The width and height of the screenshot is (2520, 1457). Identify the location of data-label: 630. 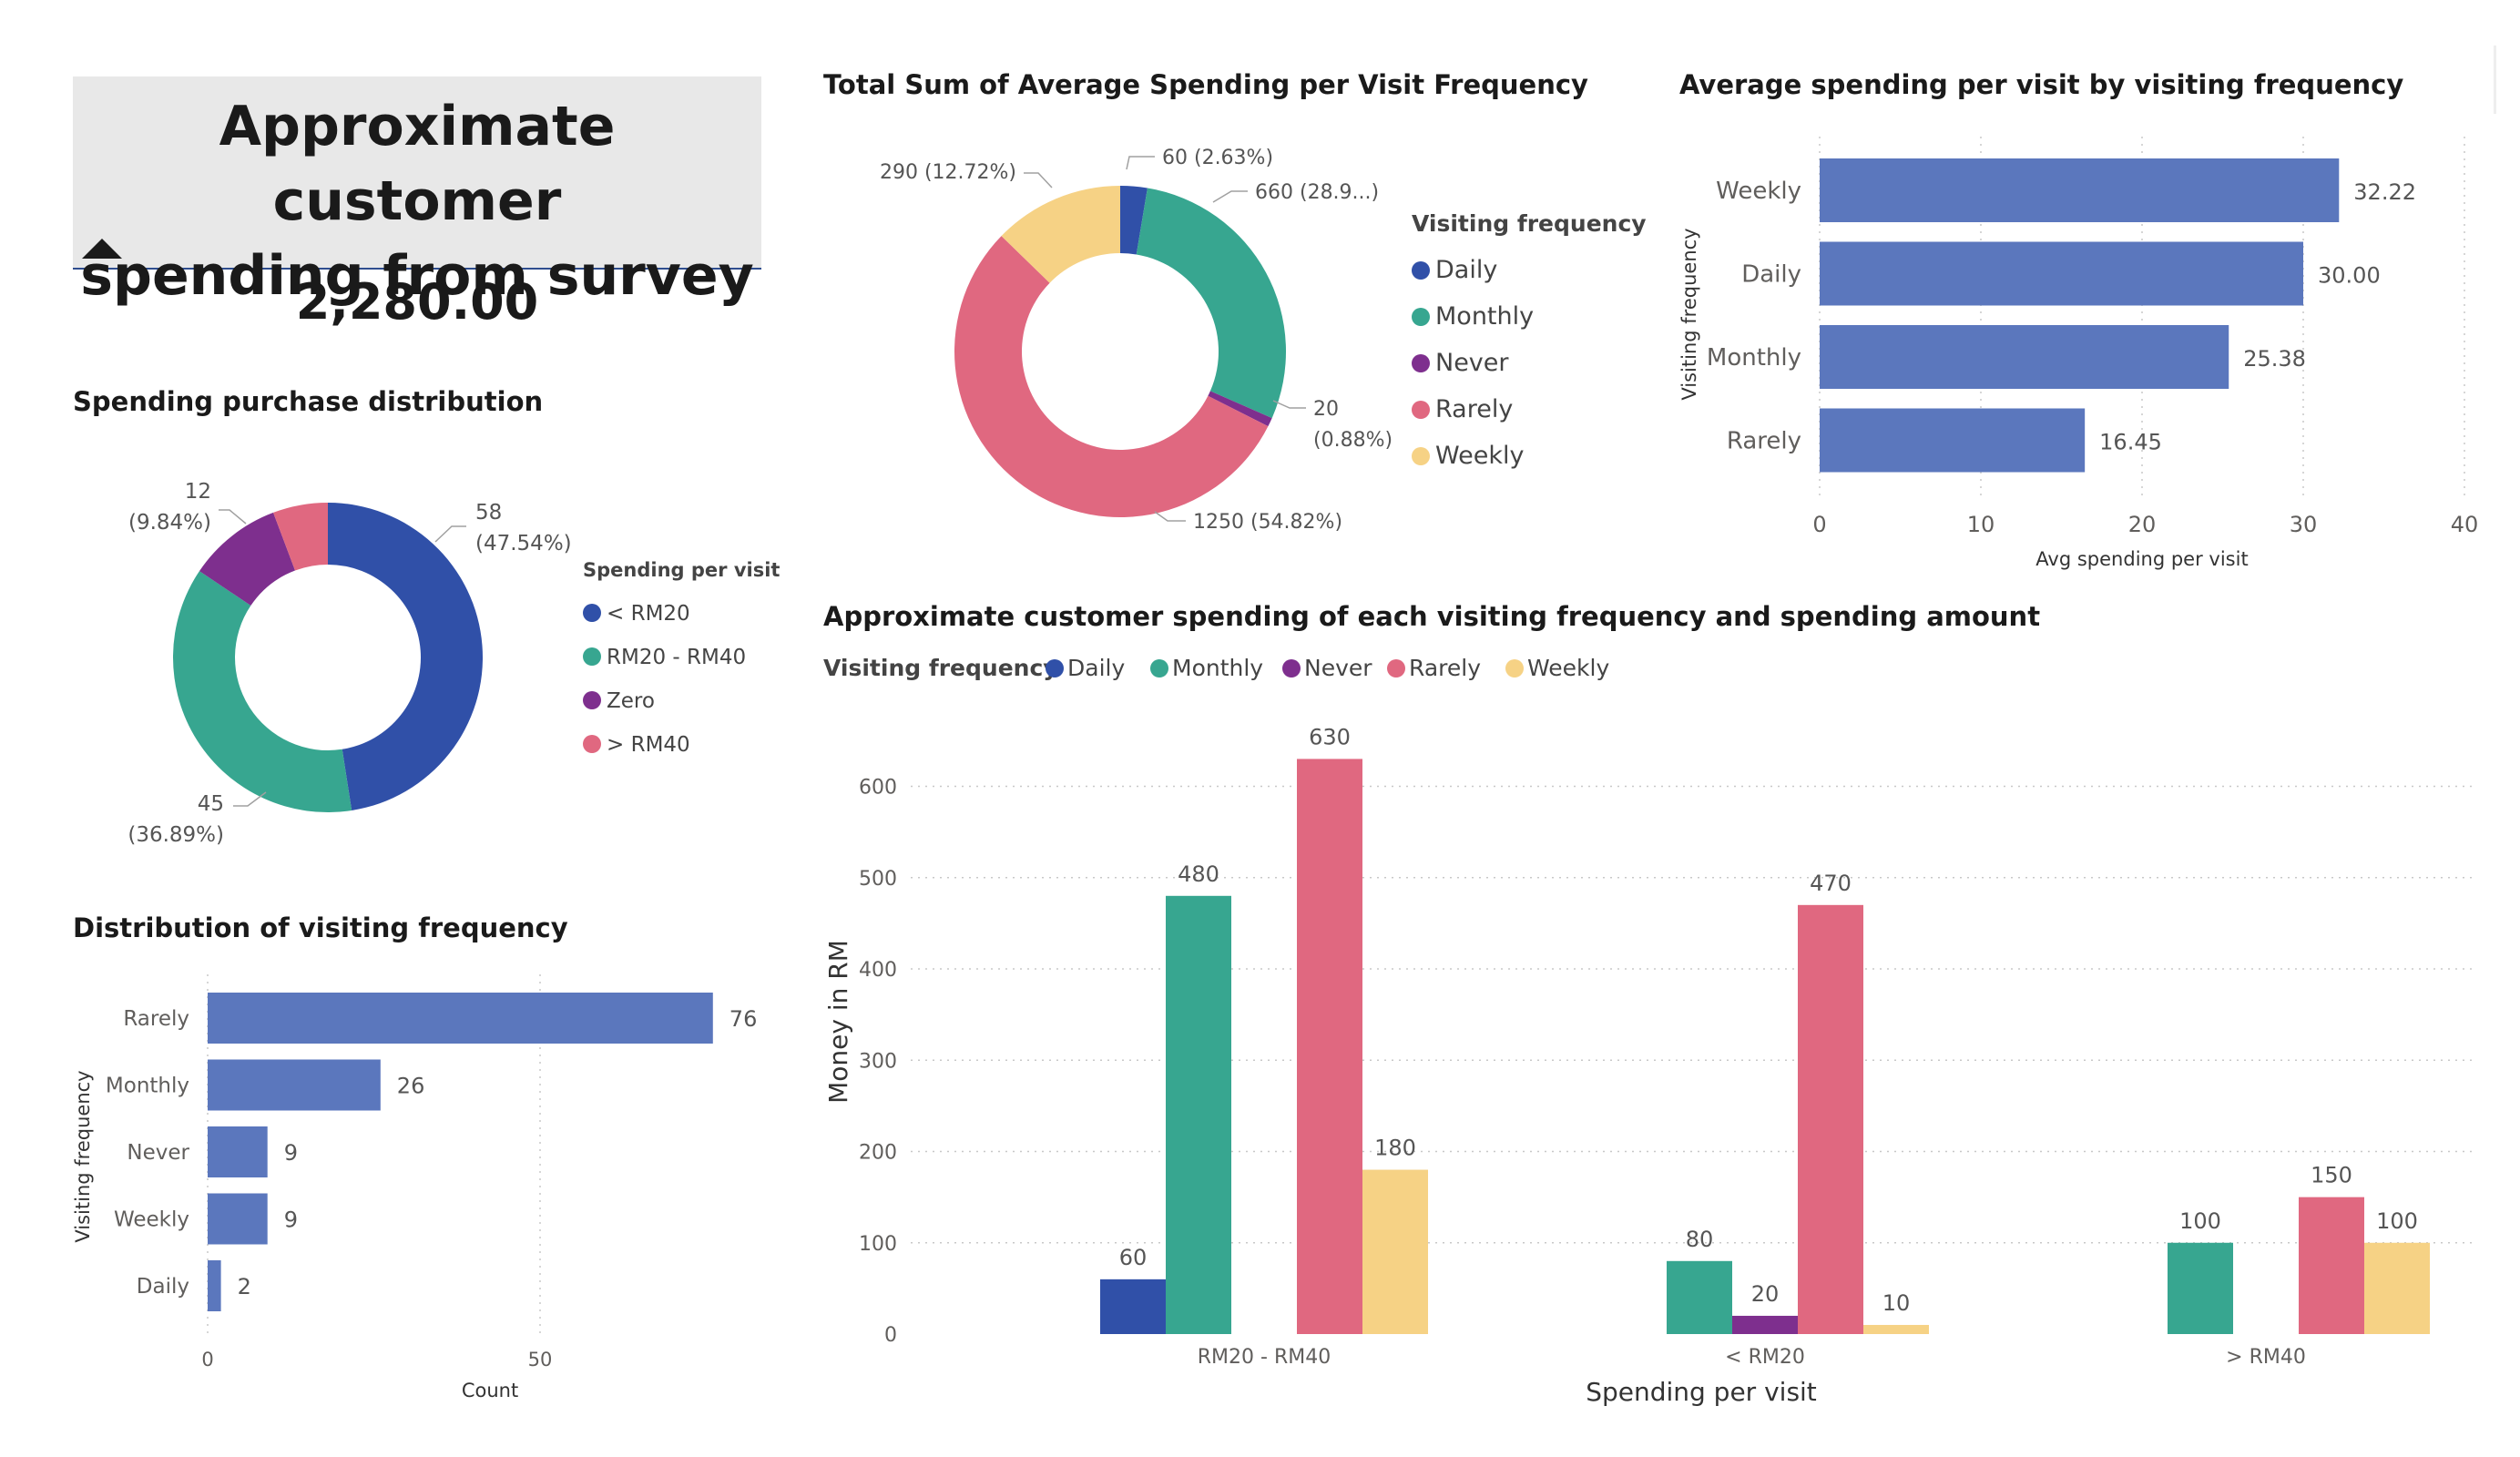
(1330, 737).